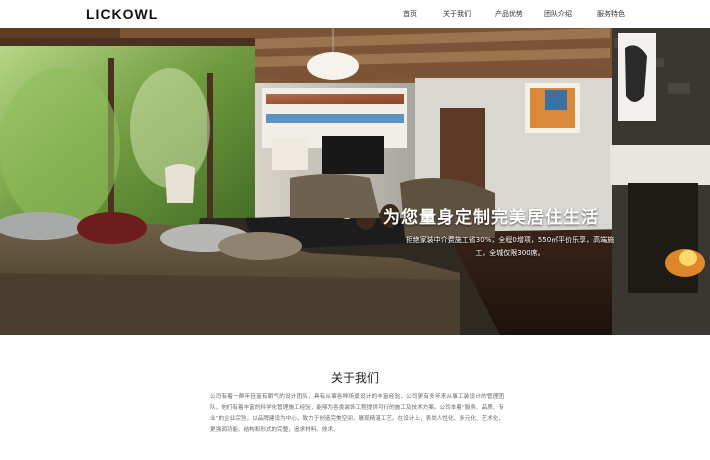 This screenshot has height=460, width=710. I want to click on about-section-title: 关于我们, so click(354, 378).